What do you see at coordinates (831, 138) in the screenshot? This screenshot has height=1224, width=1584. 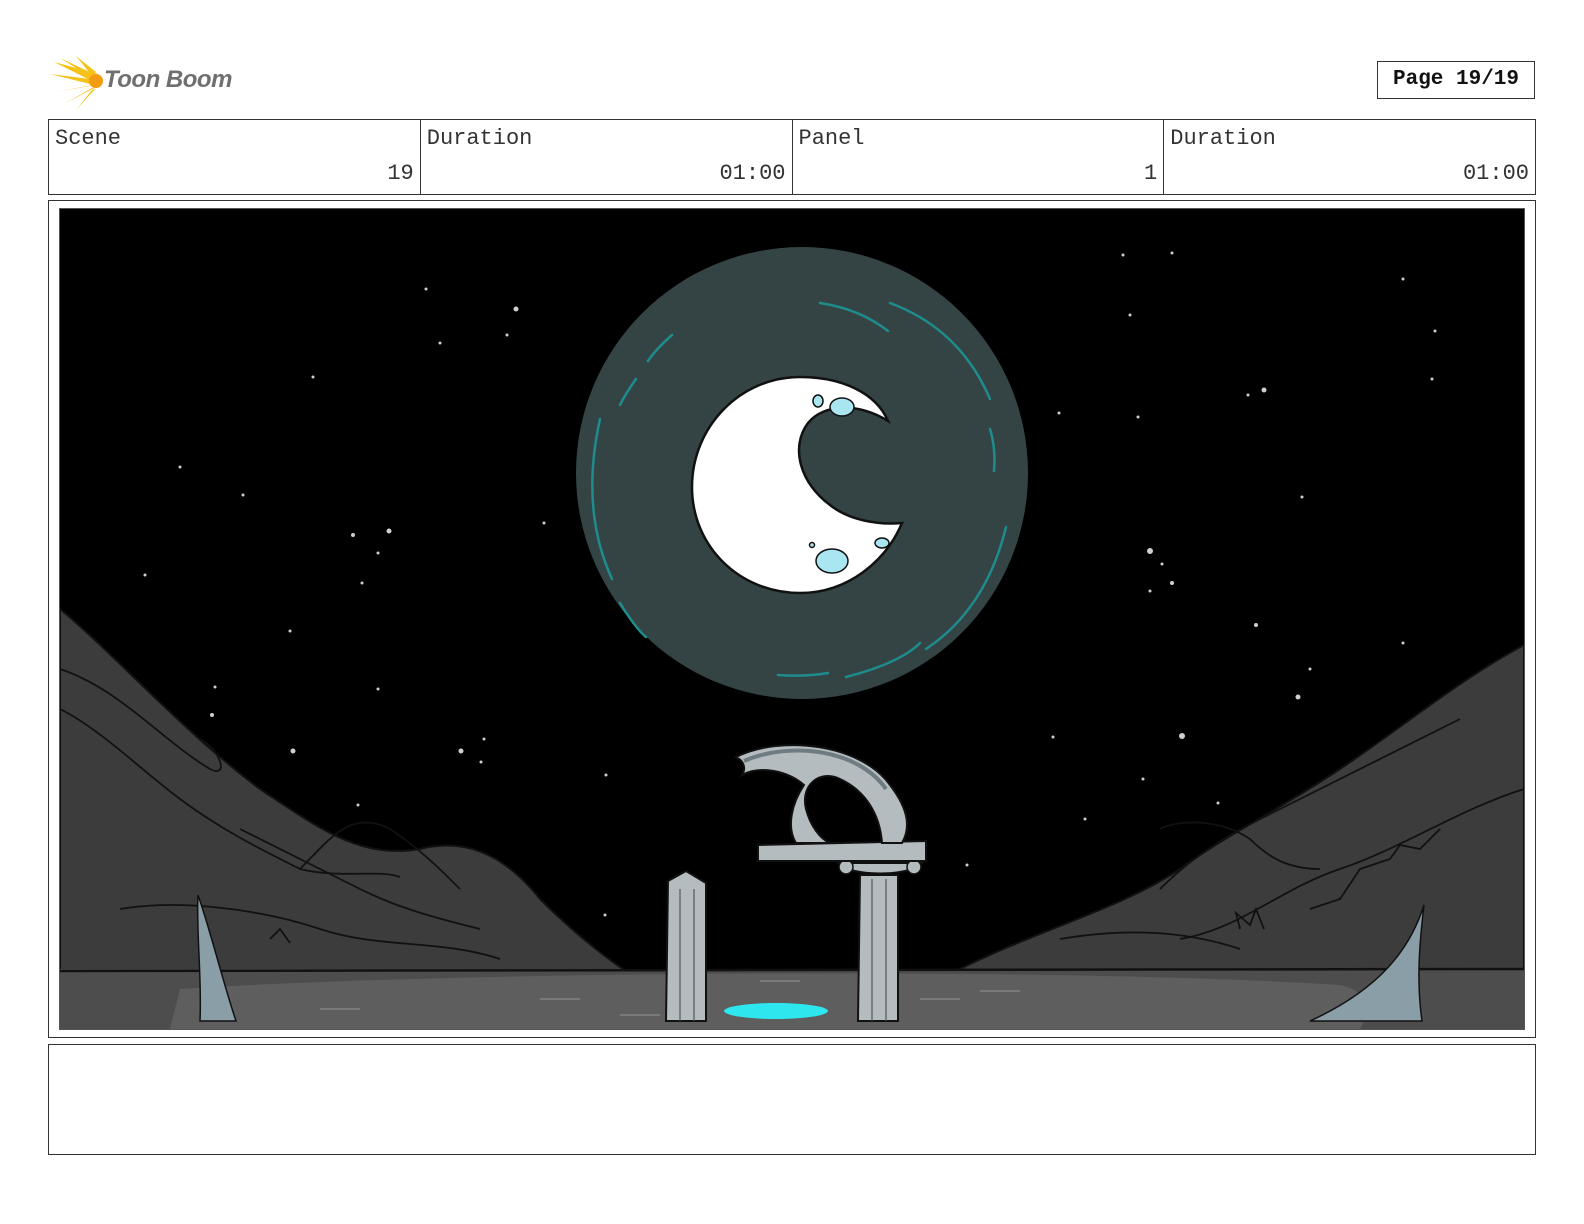 I see `panel-label: Panel` at bounding box center [831, 138].